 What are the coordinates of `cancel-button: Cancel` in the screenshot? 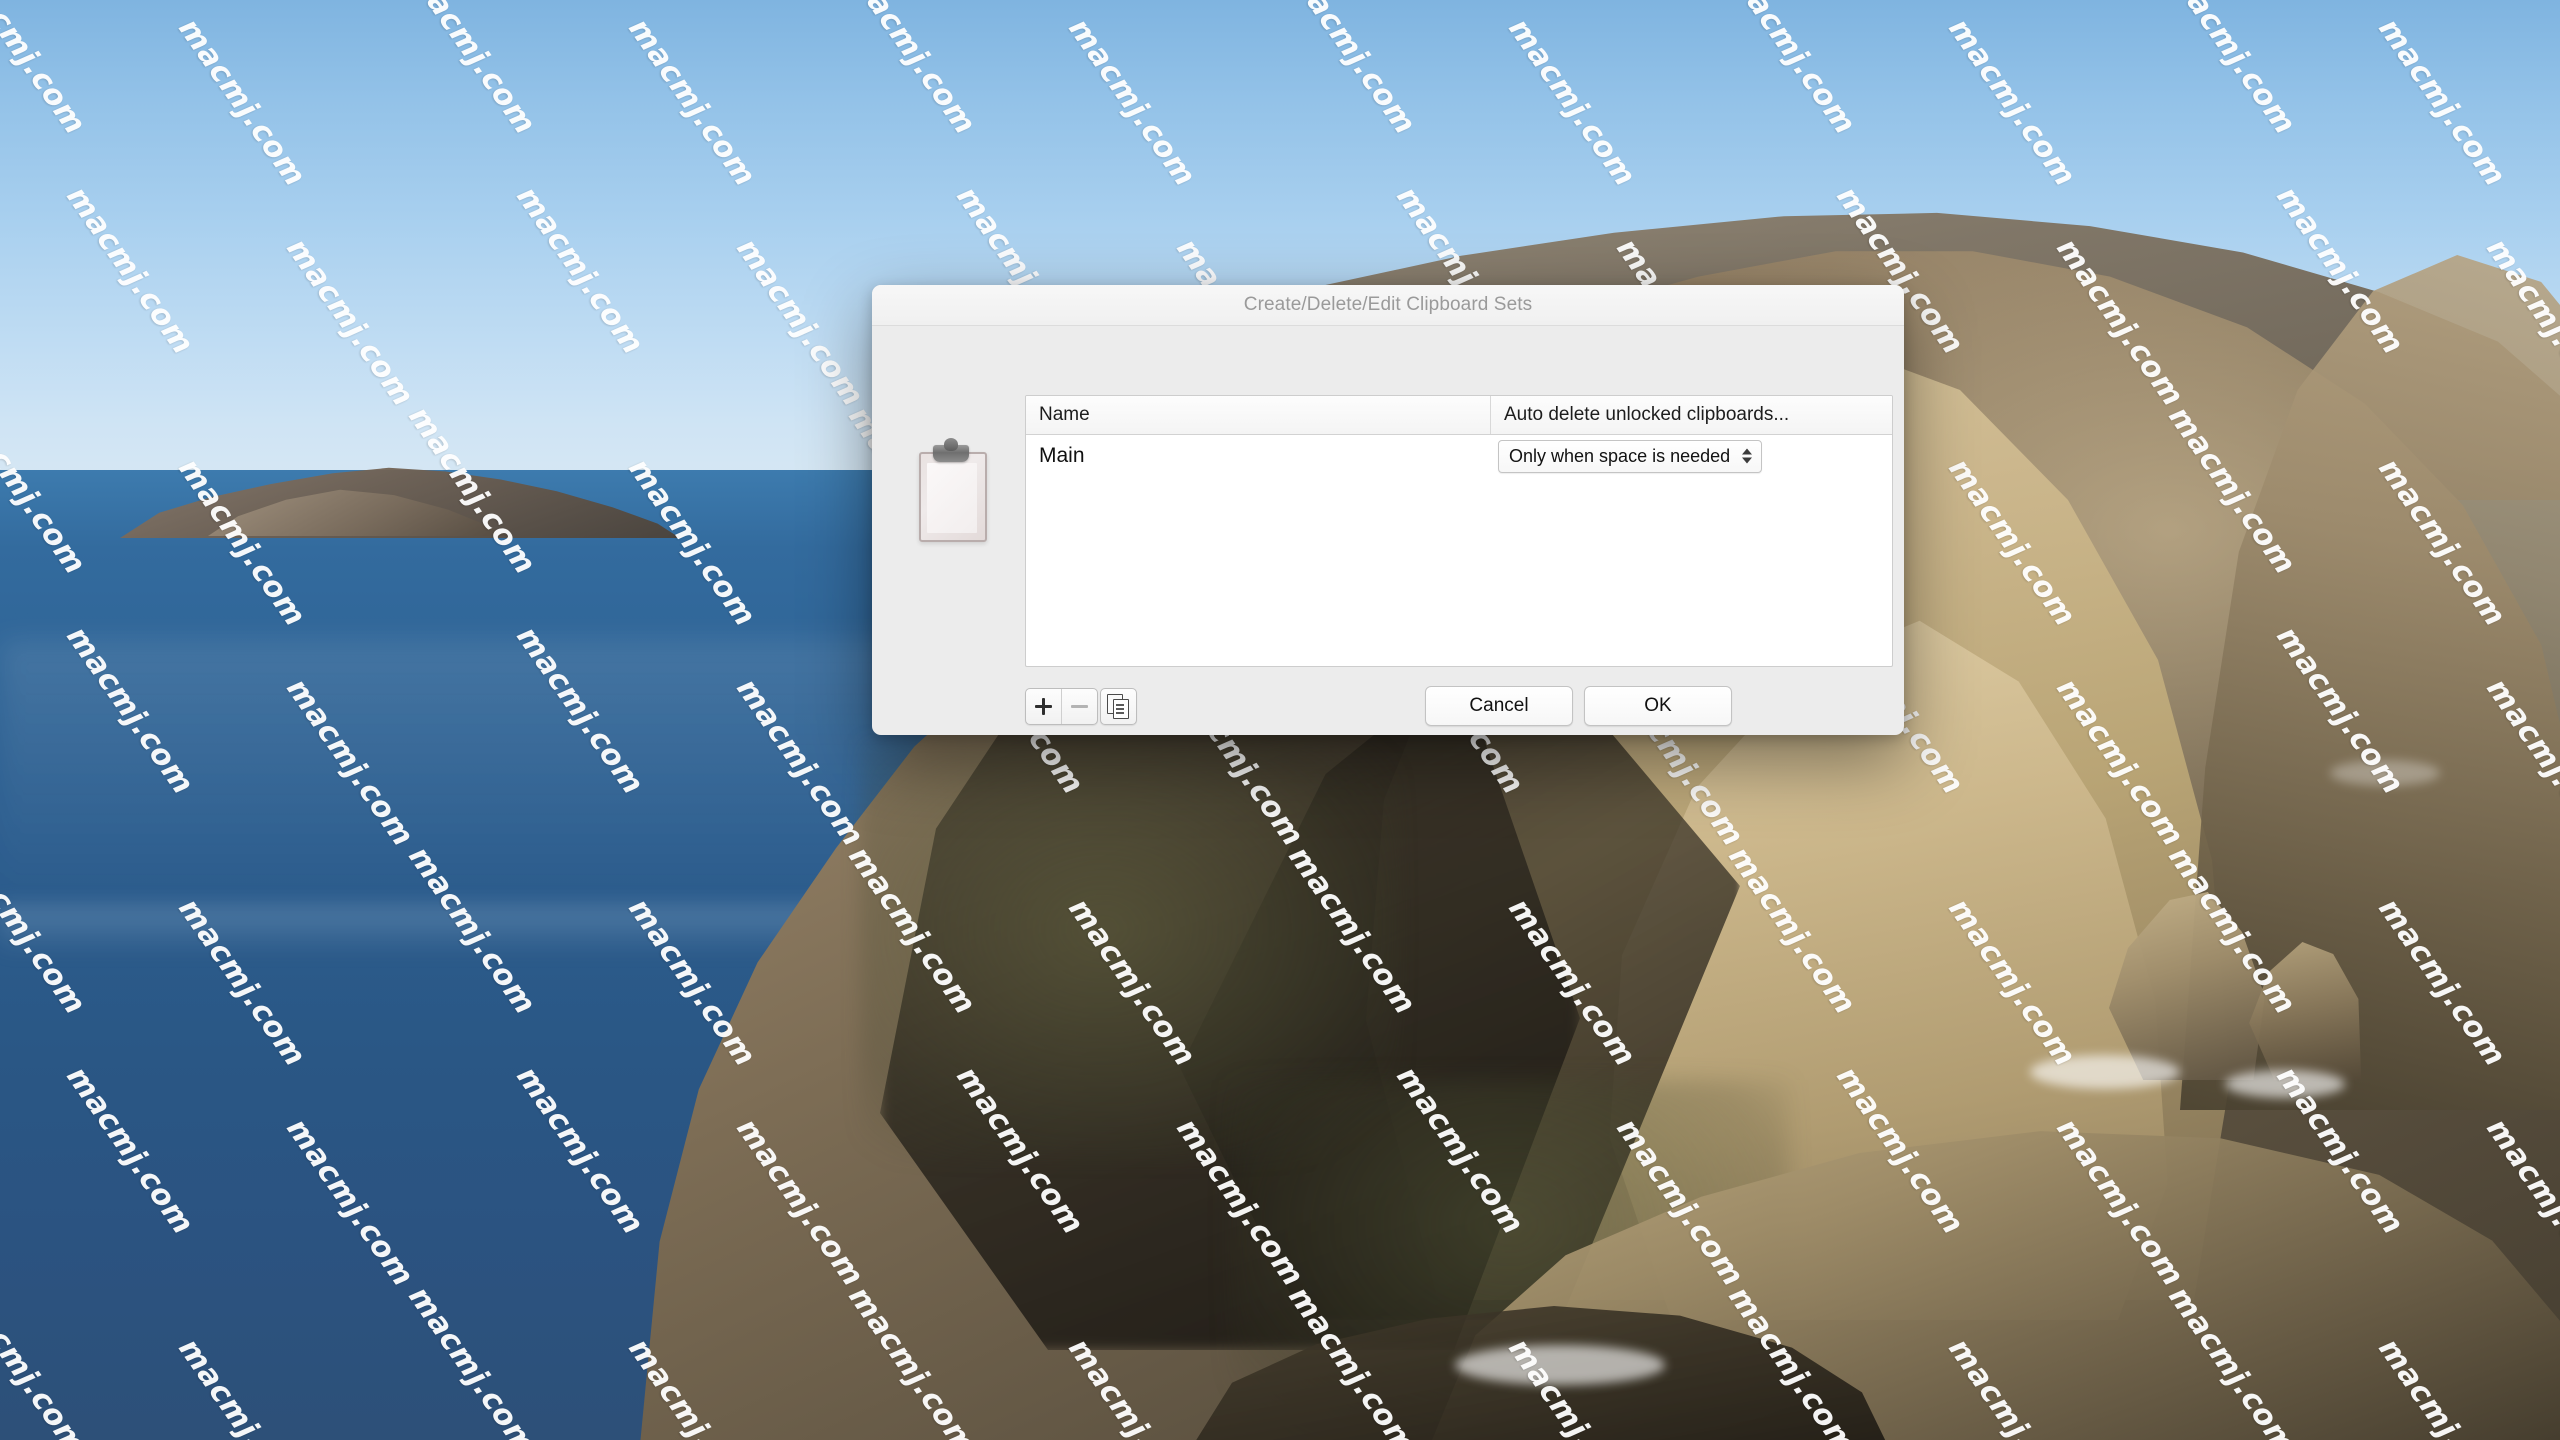 It's located at (1499, 706).